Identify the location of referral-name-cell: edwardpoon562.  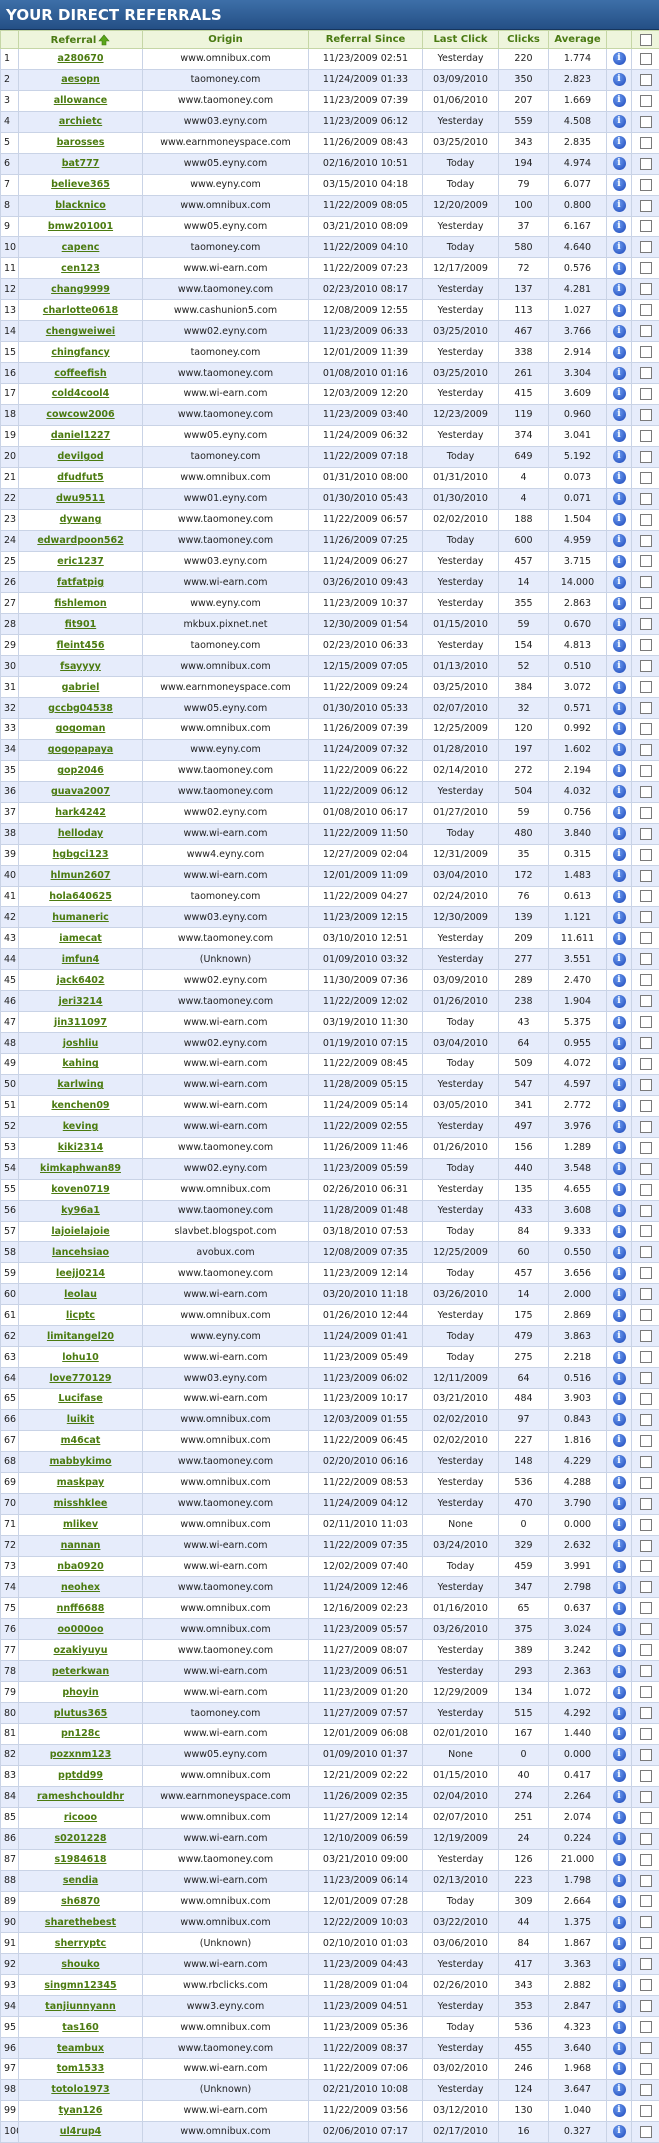
(81, 540).